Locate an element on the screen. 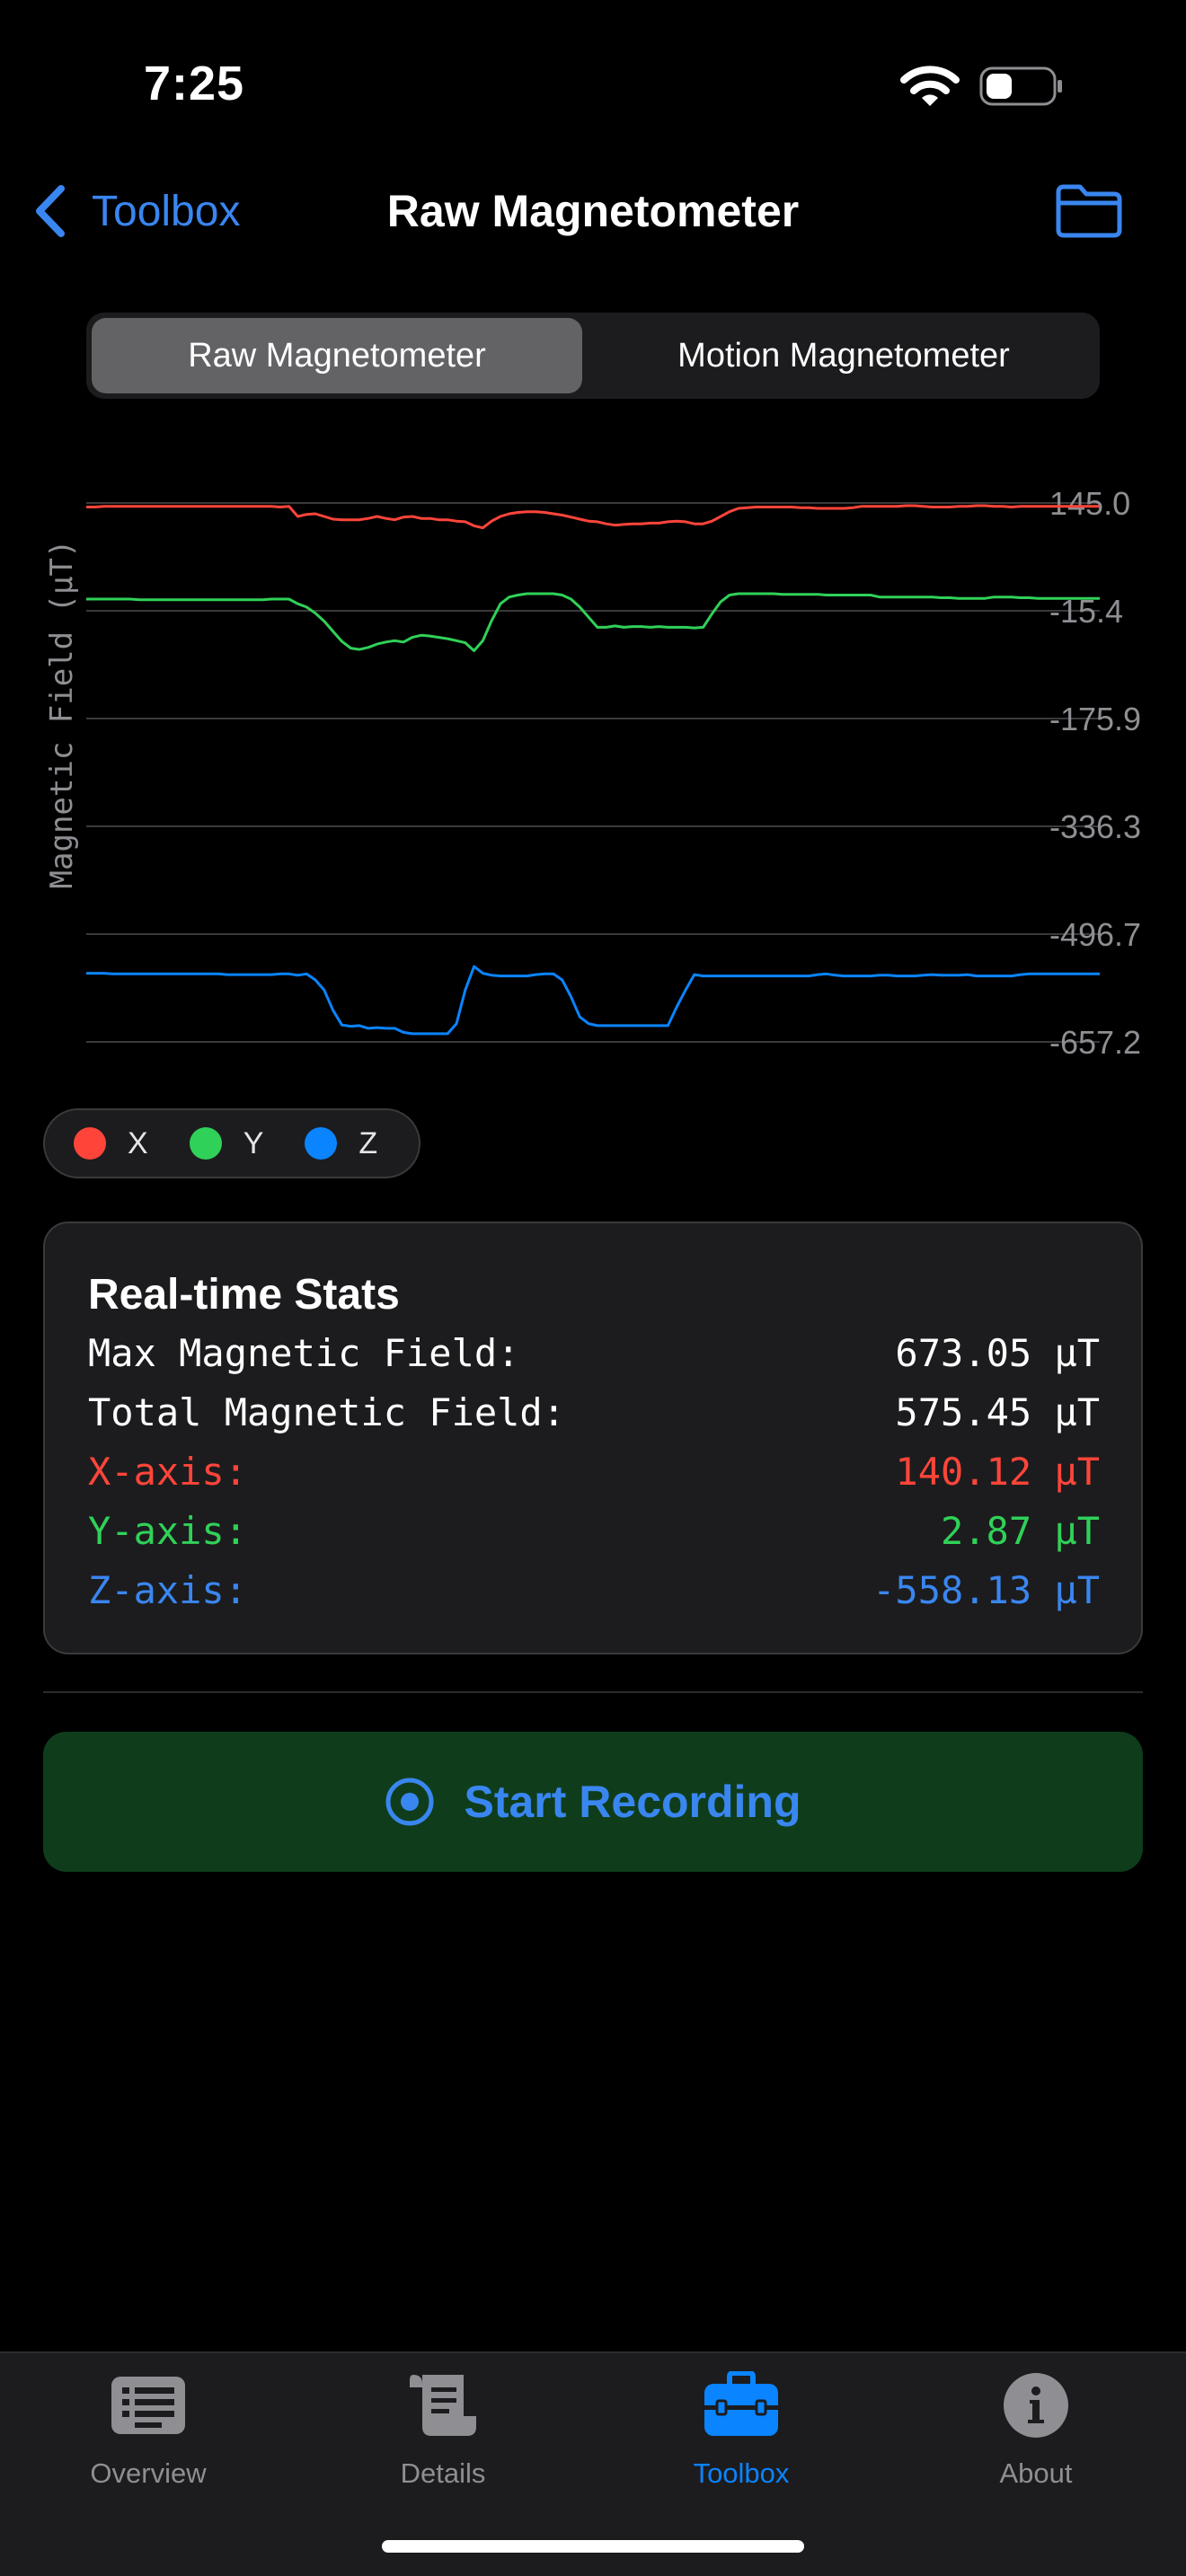 The image size is (1186, 2576). stat-row-z-axis: Z-axis: -558.13 µT is located at coordinates (594, 1590).